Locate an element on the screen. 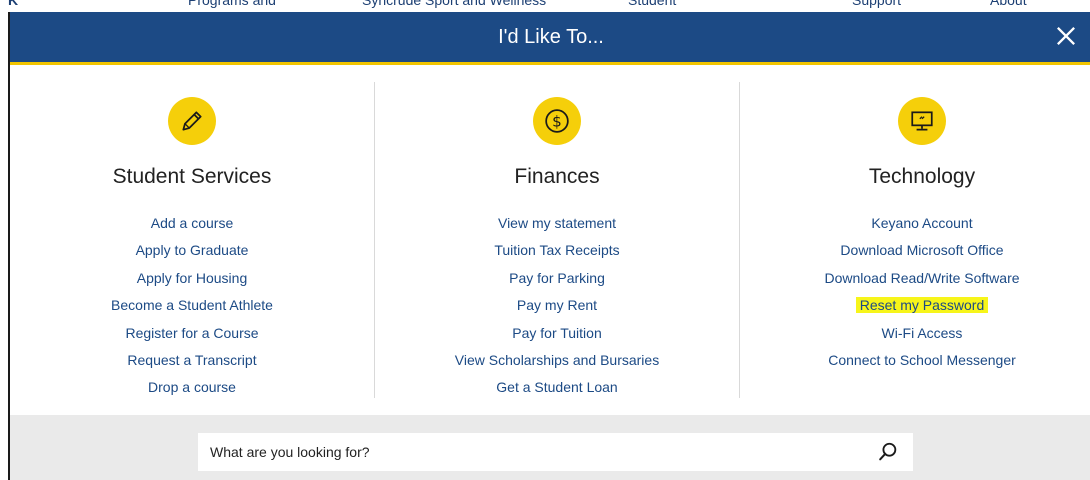 This screenshot has width=1090, height=480. link-view-scholarships-bursaries: View Scholarships and Bursaries is located at coordinates (557, 361).